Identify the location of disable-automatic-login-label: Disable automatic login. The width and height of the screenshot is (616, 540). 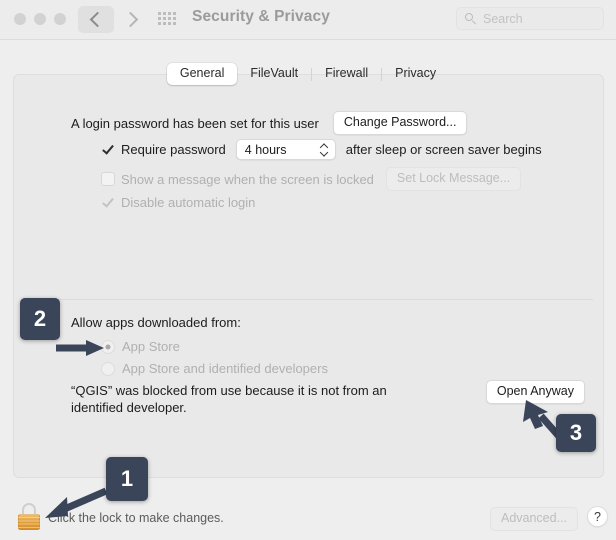
(188, 202).